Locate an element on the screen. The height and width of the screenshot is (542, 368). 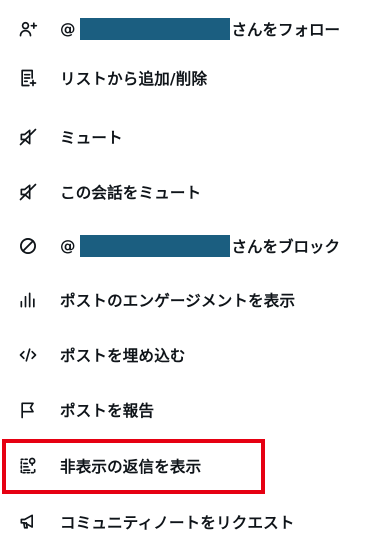
highlight-box is located at coordinates (133, 466).